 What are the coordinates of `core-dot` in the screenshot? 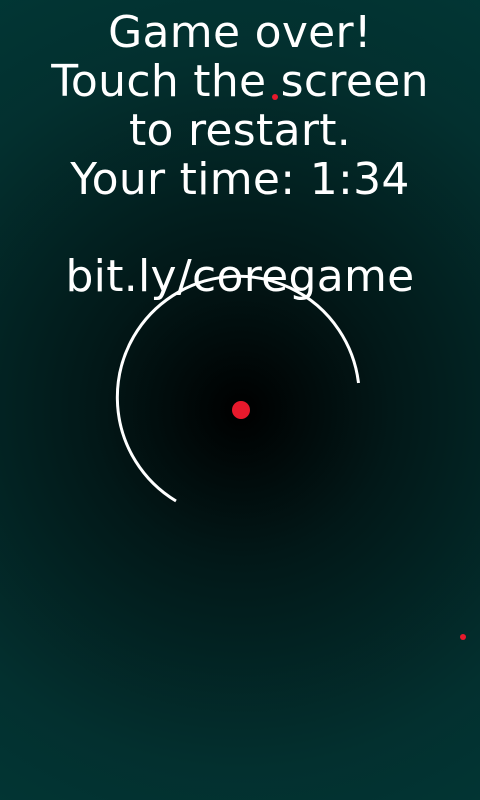 It's located at (241, 410).